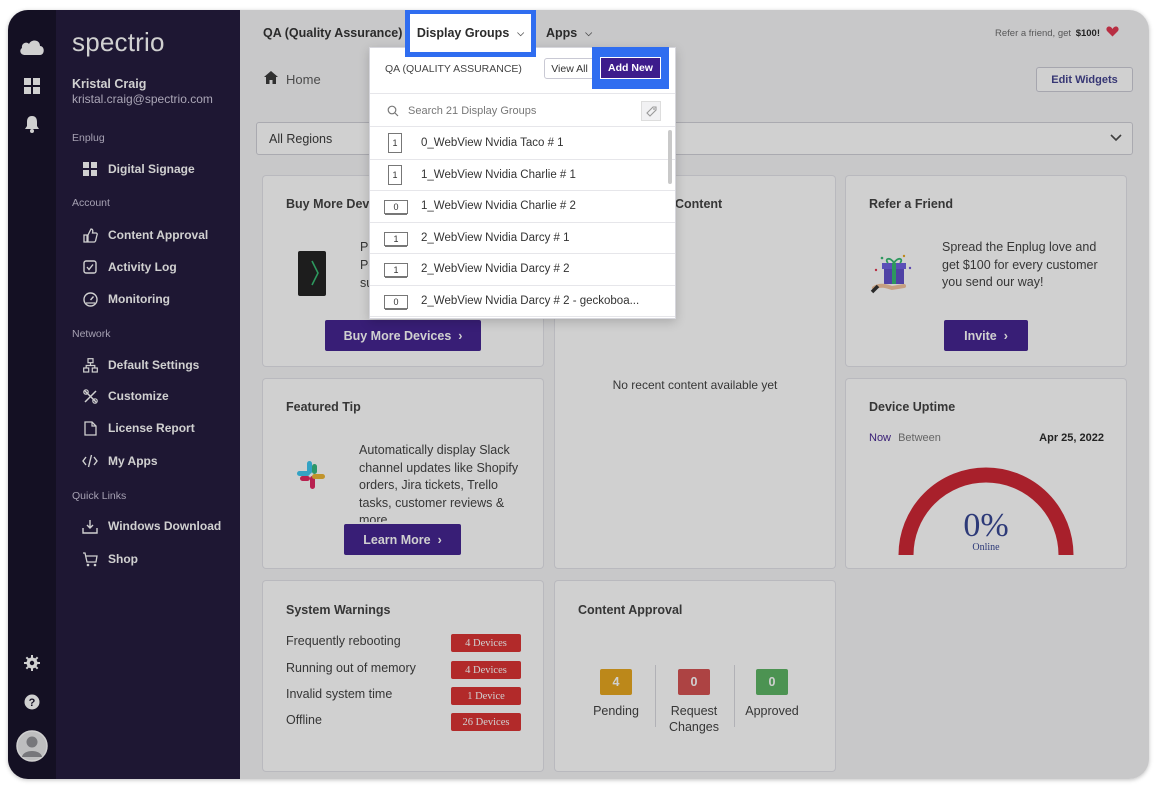  What do you see at coordinates (986, 547) in the screenshot?
I see `uptime-label: Online` at bounding box center [986, 547].